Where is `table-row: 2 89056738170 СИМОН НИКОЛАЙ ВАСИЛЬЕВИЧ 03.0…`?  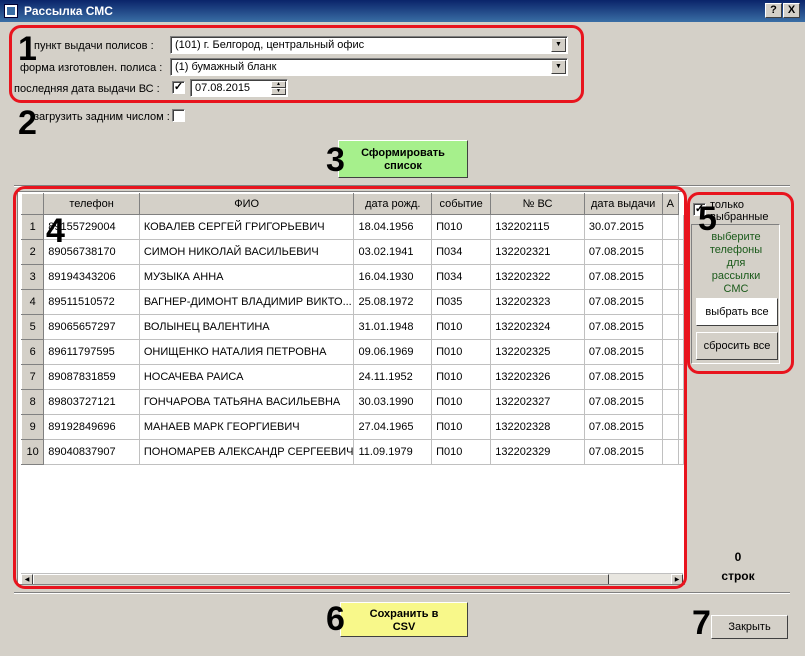 table-row: 2 89056738170 СИМОН НИКОЛАЙ ВАСИЛЬЕВИЧ 03.0… is located at coordinates (352, 252).